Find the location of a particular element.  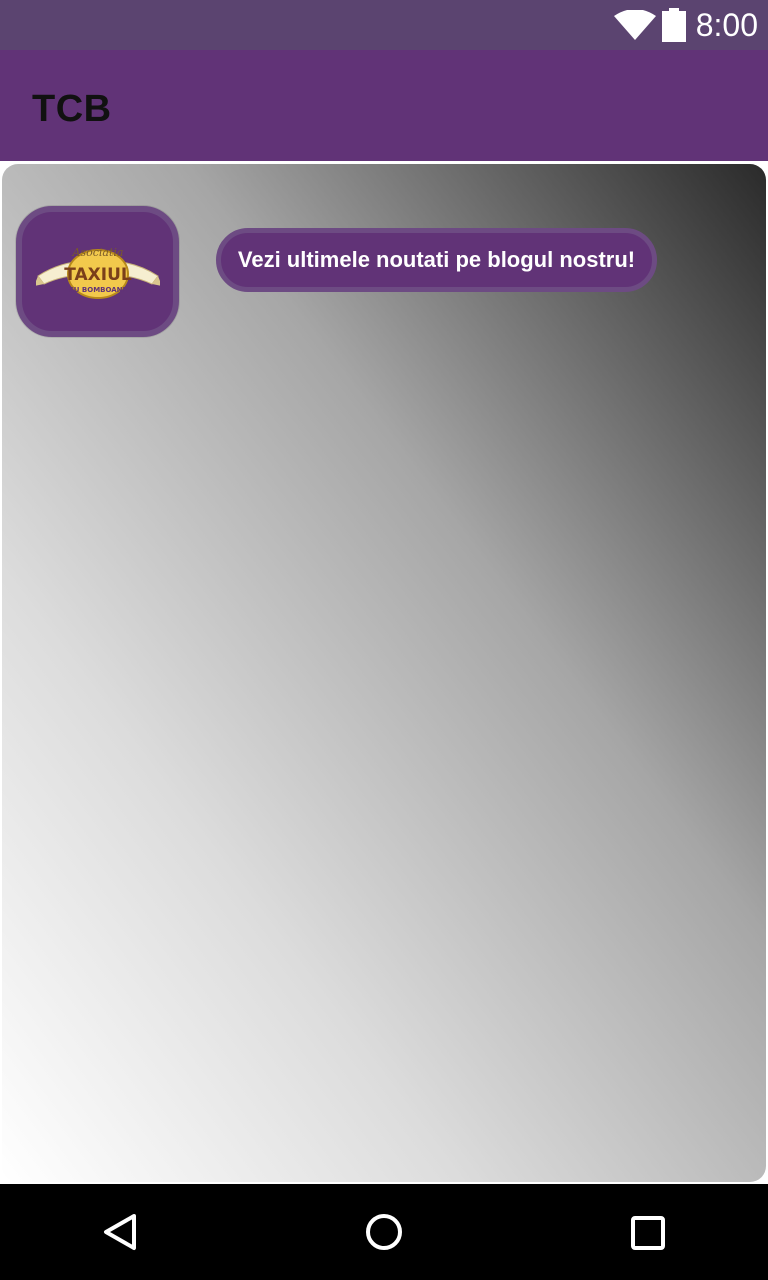

back-icon is located at coordinates (120, 1232).